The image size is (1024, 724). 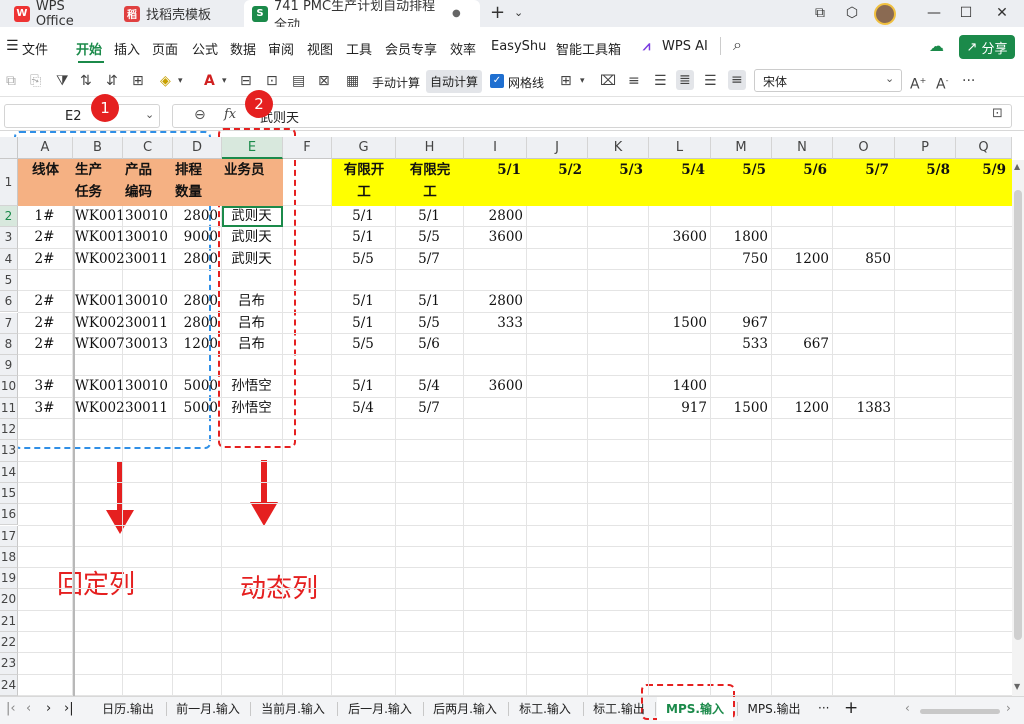 What do you see at coordinates (968, 81) in the screenshot?
I see `more-icon: ···` at bounding box center [968, 81].